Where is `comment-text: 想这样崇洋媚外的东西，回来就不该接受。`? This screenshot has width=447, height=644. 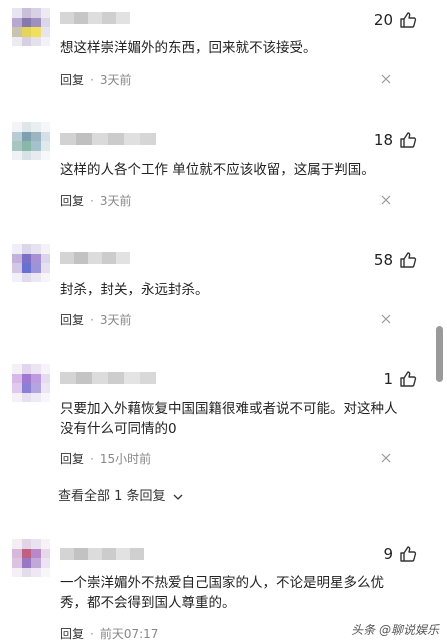 comment-text: 想这样崇洋媚外的东西，回来就不该接受。 is located at coordinates (188, 48).